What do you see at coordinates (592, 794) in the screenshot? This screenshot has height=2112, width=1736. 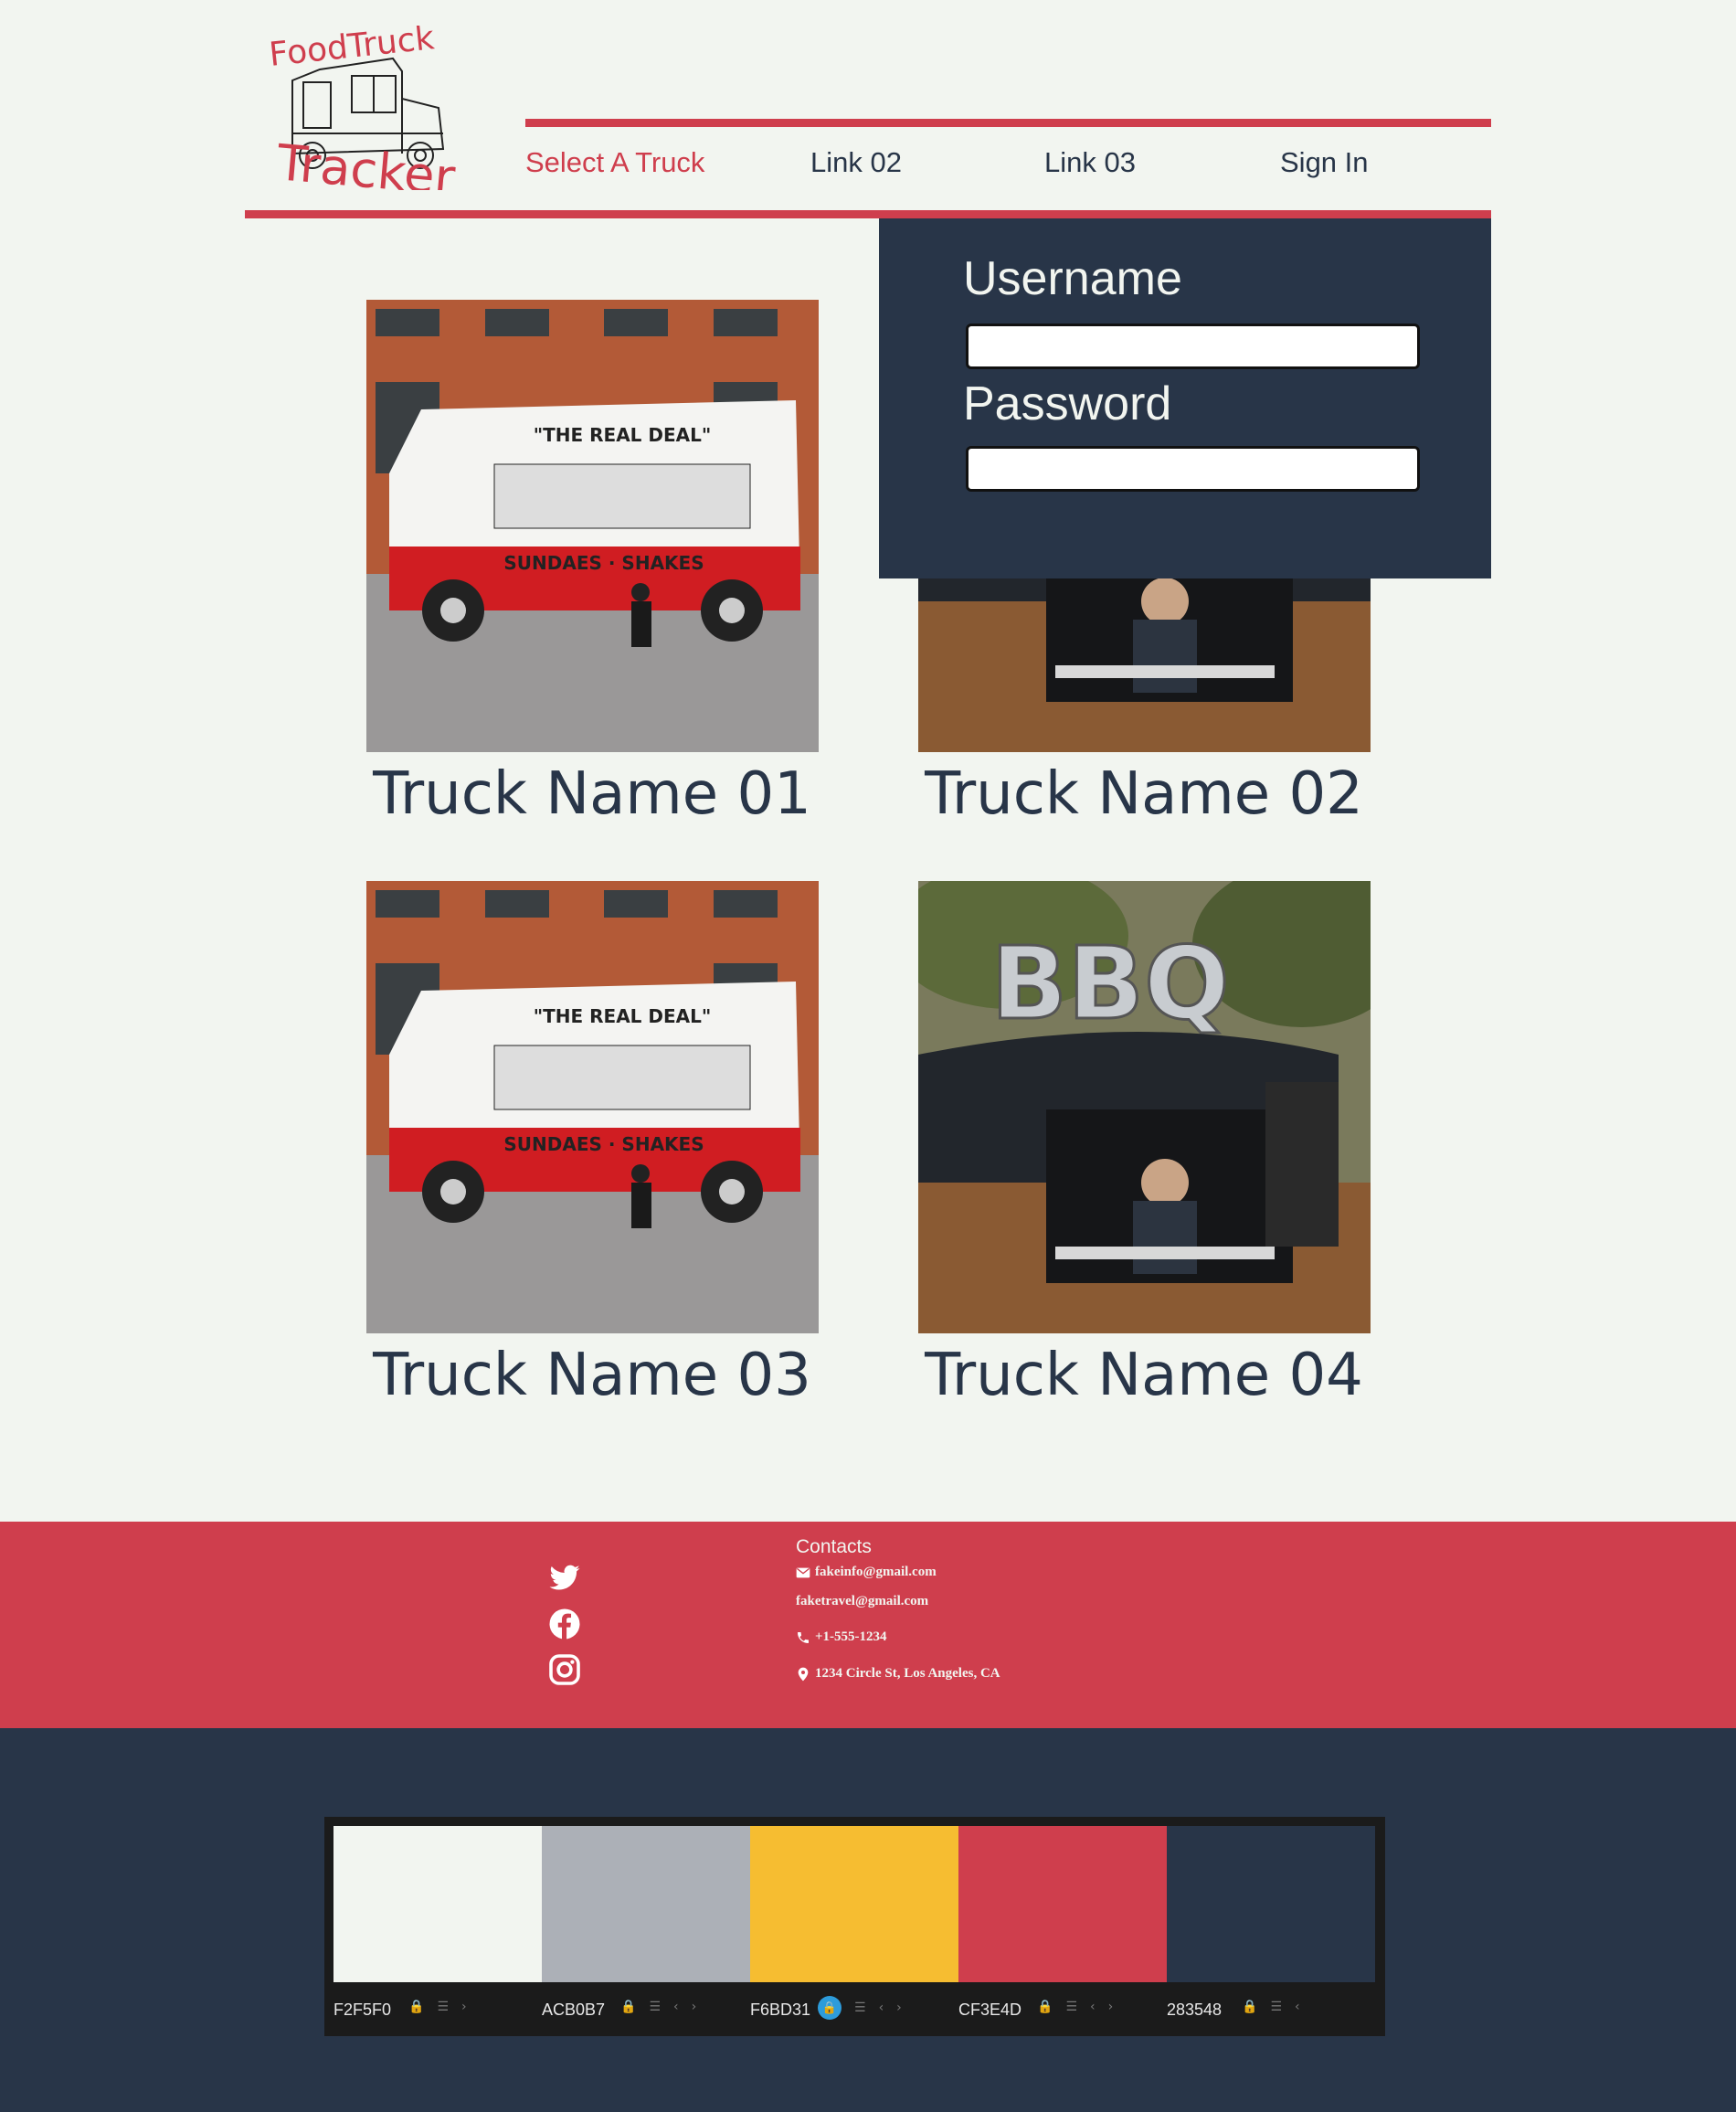 I see `truck-name: Truck Name 01` at bounding box center [592, 794].